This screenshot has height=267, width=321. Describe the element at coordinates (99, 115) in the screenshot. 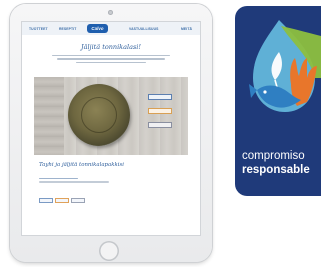

I see `can-lid-ring` at that location.